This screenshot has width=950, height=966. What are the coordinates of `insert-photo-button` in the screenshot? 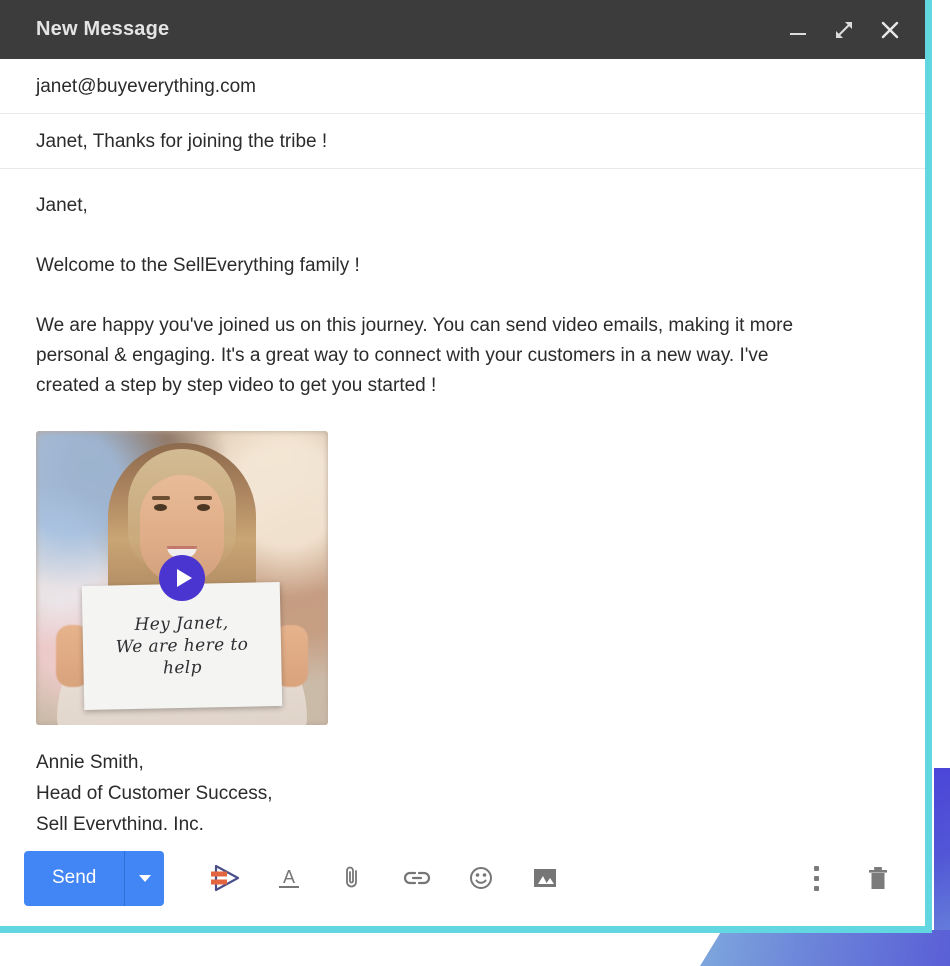 It's located at (545, 878).